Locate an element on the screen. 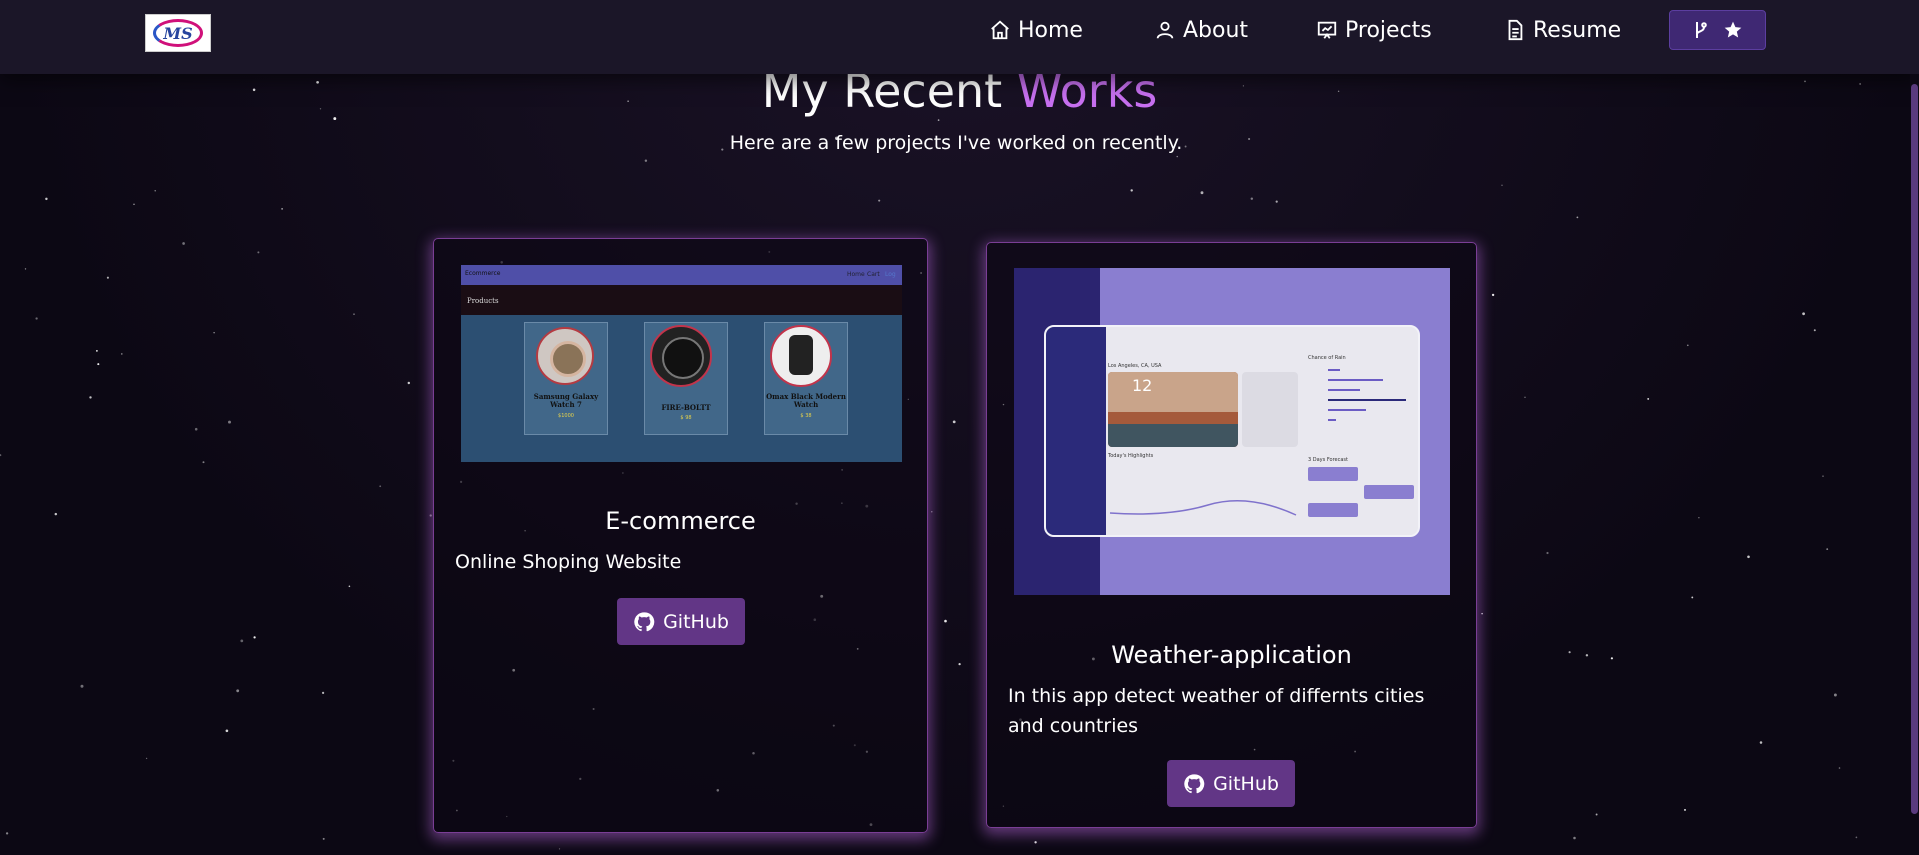 Image resolution: width=1919 pixels, height=855 pixels. weather-rain-title: Chance of Rain is located at coordinates (1327, 358).